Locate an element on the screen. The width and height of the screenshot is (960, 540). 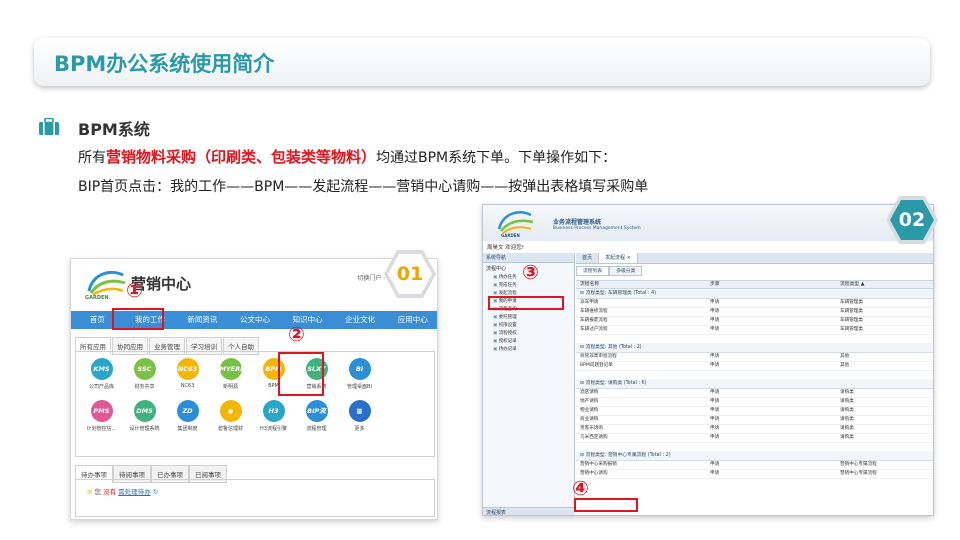
app-tile: NC63 NC63 is located at coordinates (187, 374).